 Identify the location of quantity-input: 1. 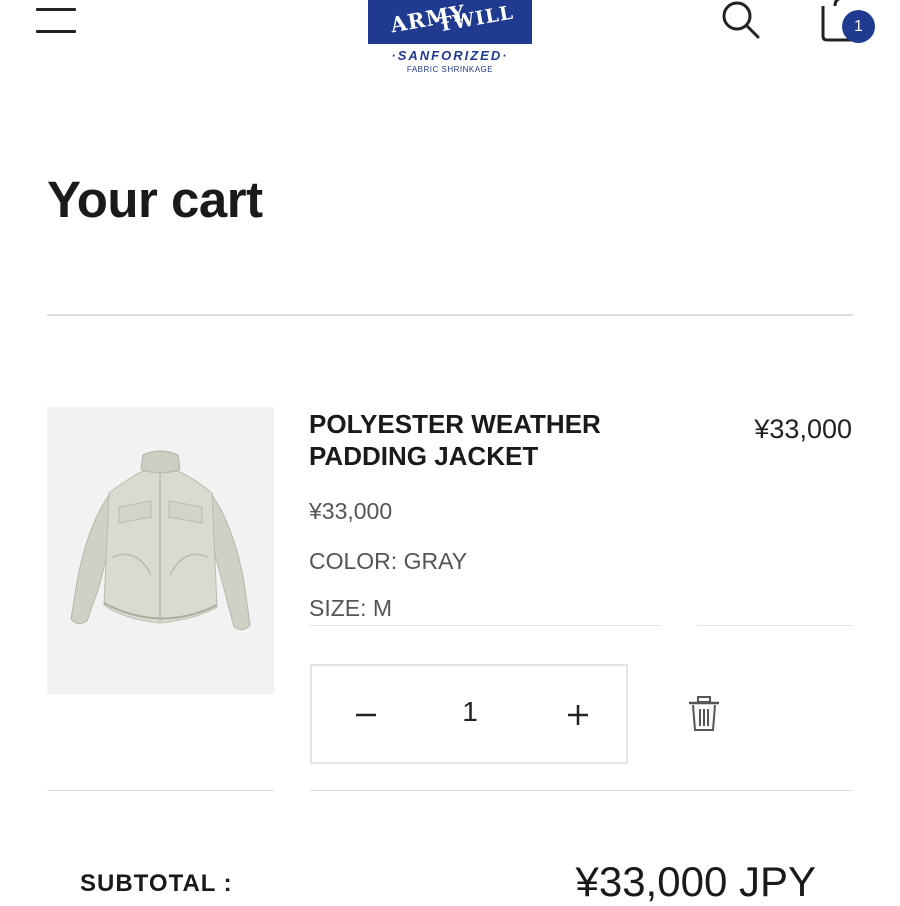
(470, 712).